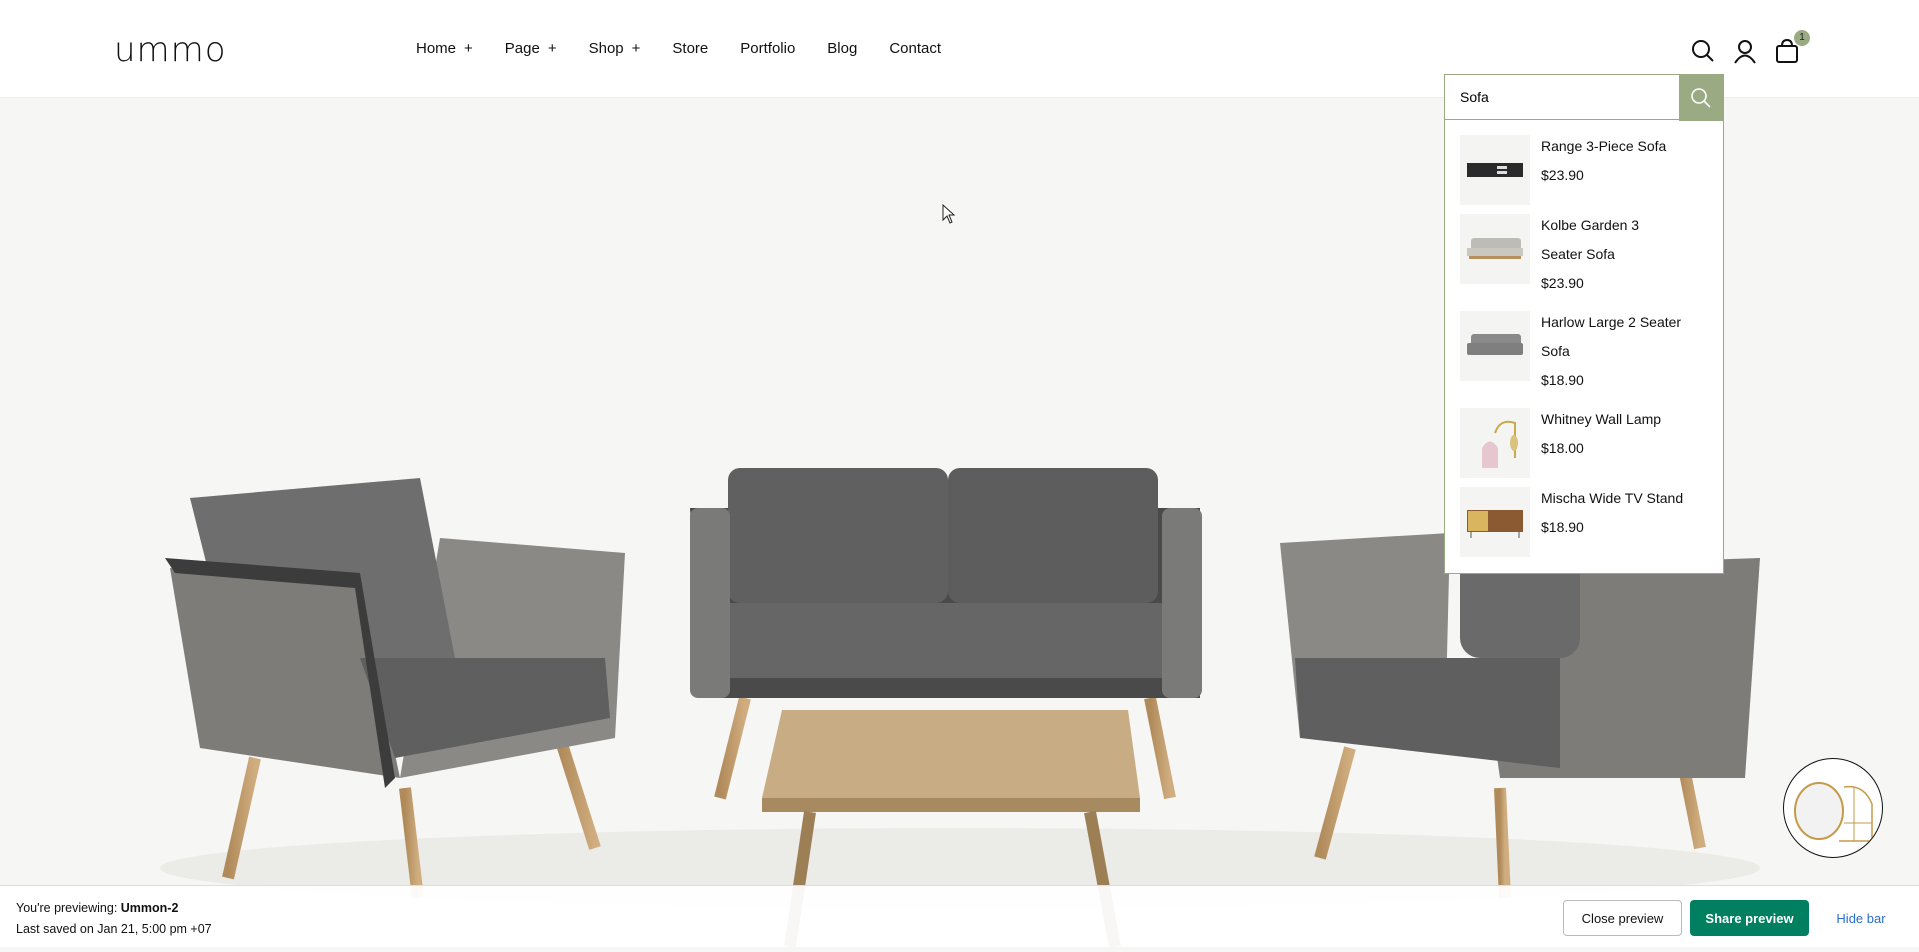 The image size is (1919, 952). Describe the element at coordinates (1585, 522) in the screenshot. I see `search-result-item: Mischa Wide TV Stand $18.90` at that location.